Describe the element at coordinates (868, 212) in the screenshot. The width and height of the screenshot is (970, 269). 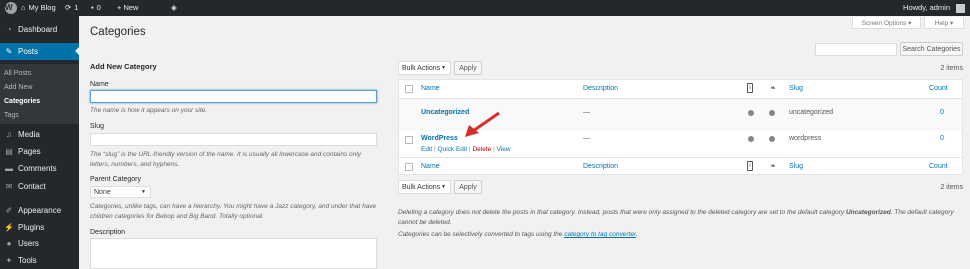
I see `default-category-name: Uncategorized` at that location.